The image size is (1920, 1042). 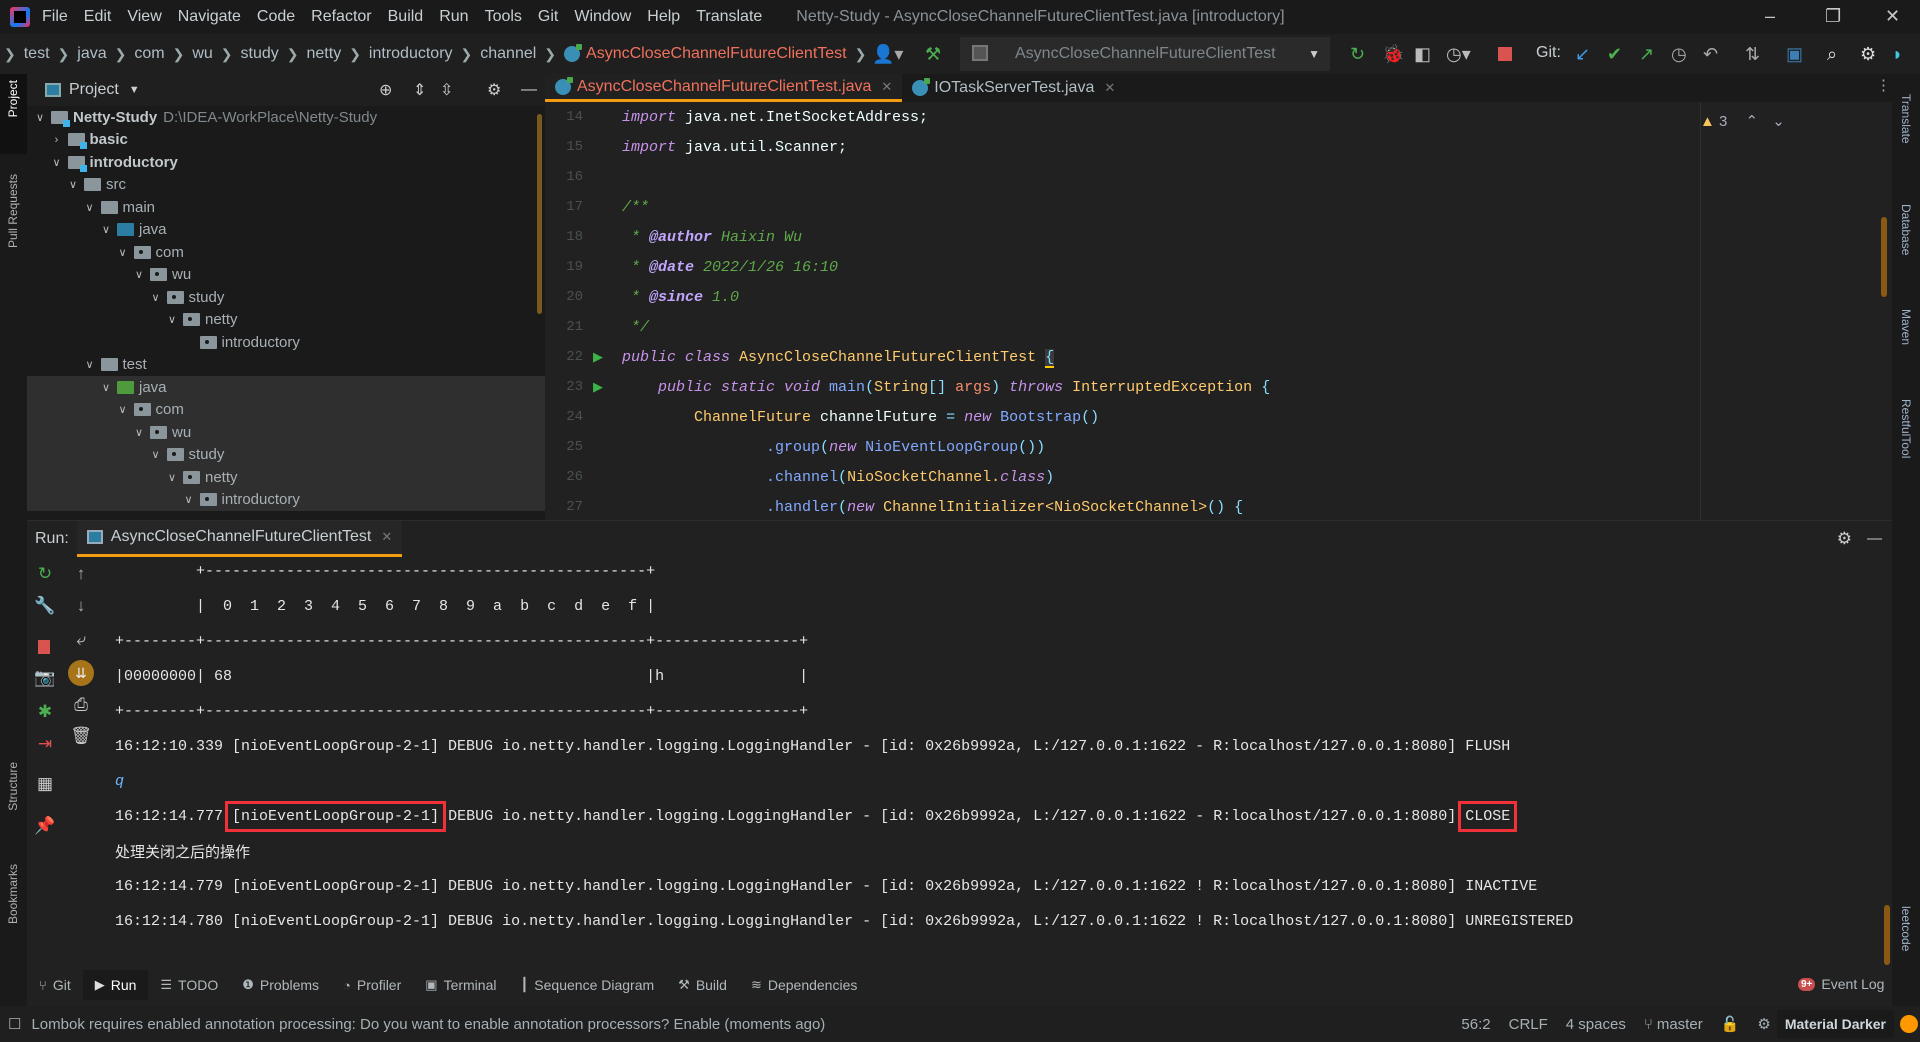 What do you see at coordinates (587, 985) in the screenshot?
I see `tool-tab-sequence-diagram: ┃ Sequence Diagram` at bounding box center [587, 985].